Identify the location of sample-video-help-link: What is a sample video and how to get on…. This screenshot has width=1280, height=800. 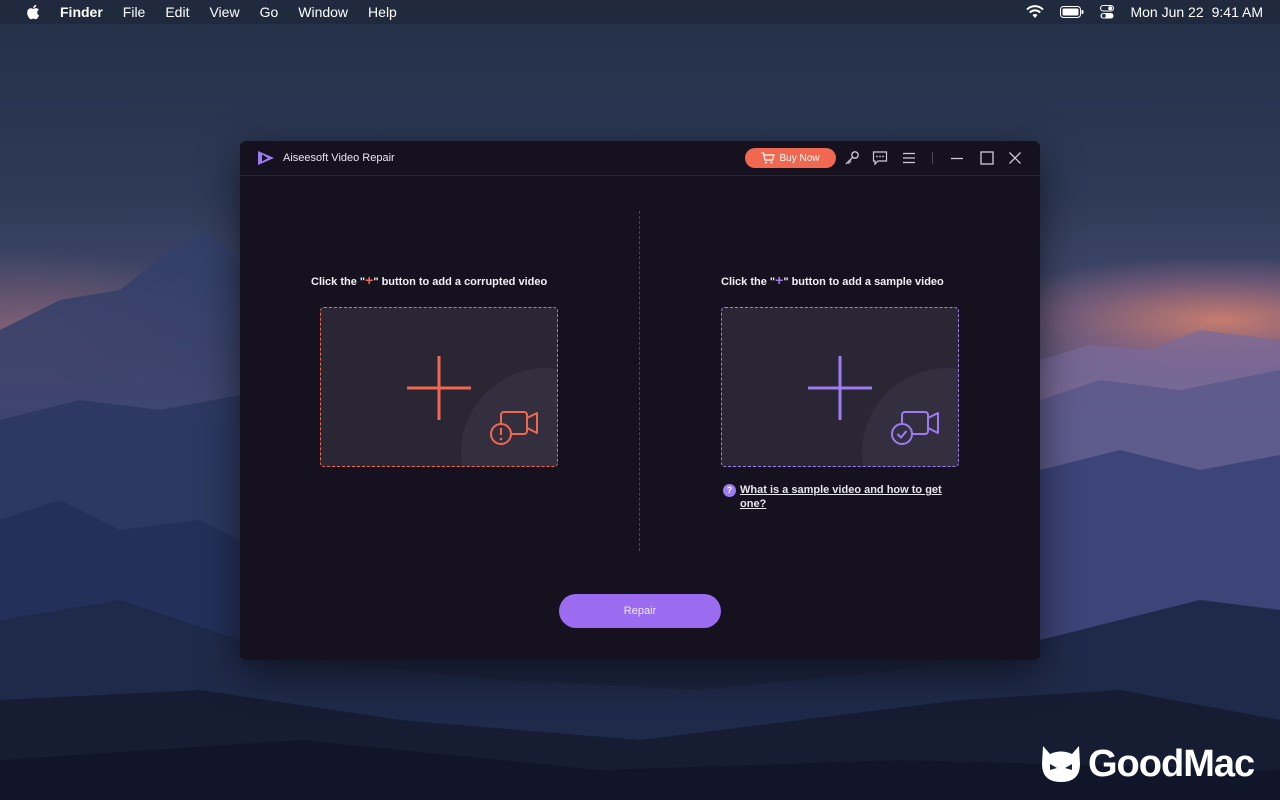
(851, 497).